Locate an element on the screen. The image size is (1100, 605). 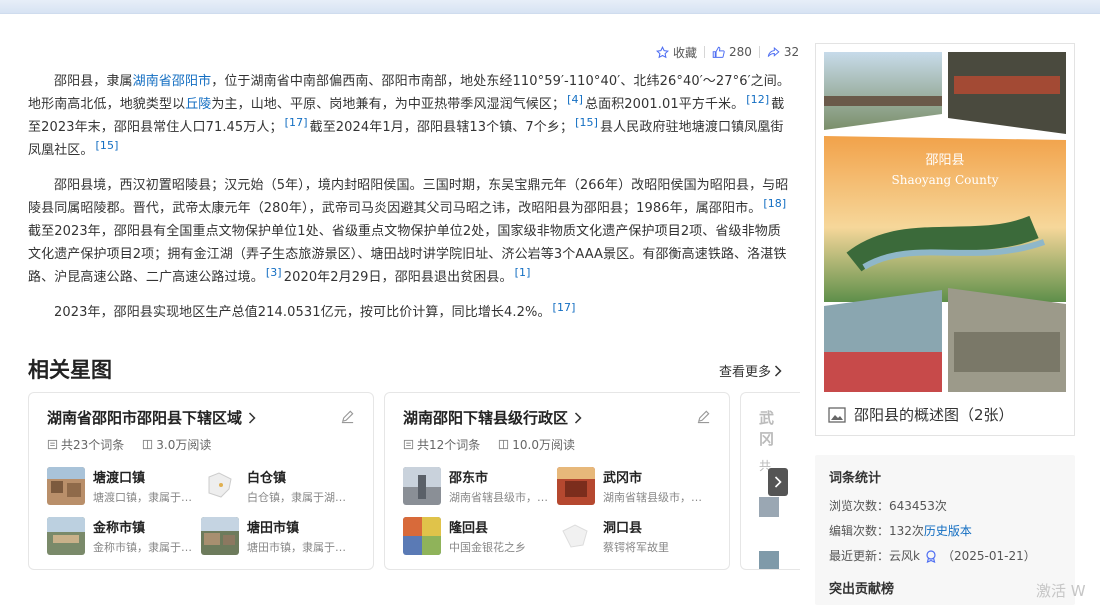
album-caption: 邵阳县的概述图（2张） is located at coordinates (921, 414).